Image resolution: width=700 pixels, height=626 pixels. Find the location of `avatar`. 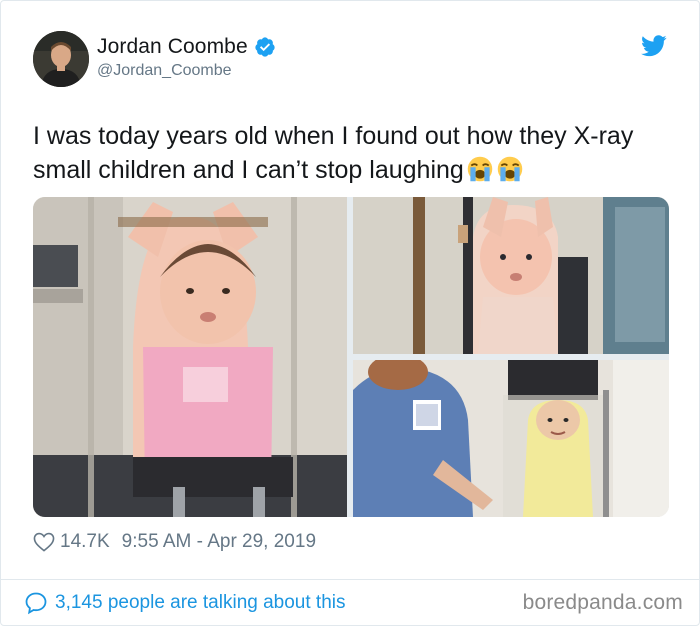

avatar is located at coordinates (61, 59).